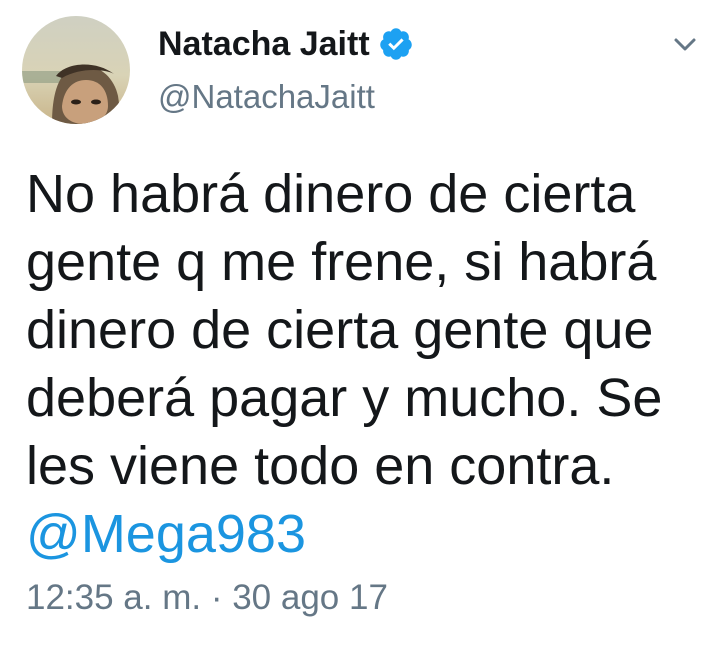 Image resolution: width=720 pixels, height=650 pixels. I want to click on display-name: Natacha Jaitt, so click(264, 44).